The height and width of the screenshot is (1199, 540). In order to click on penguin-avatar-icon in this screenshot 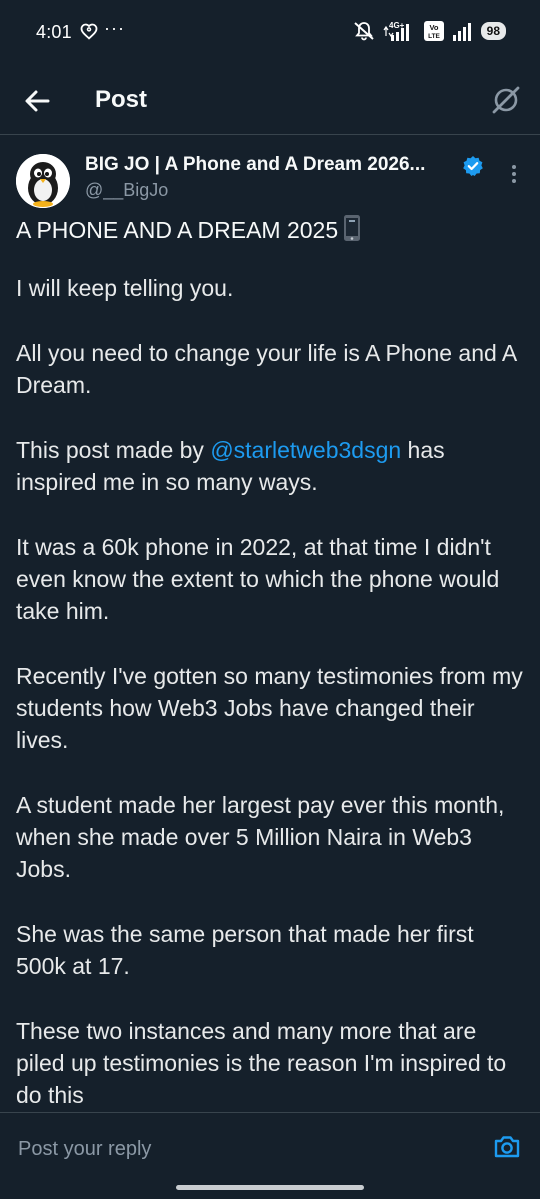, I will do `click(43, 181)`.